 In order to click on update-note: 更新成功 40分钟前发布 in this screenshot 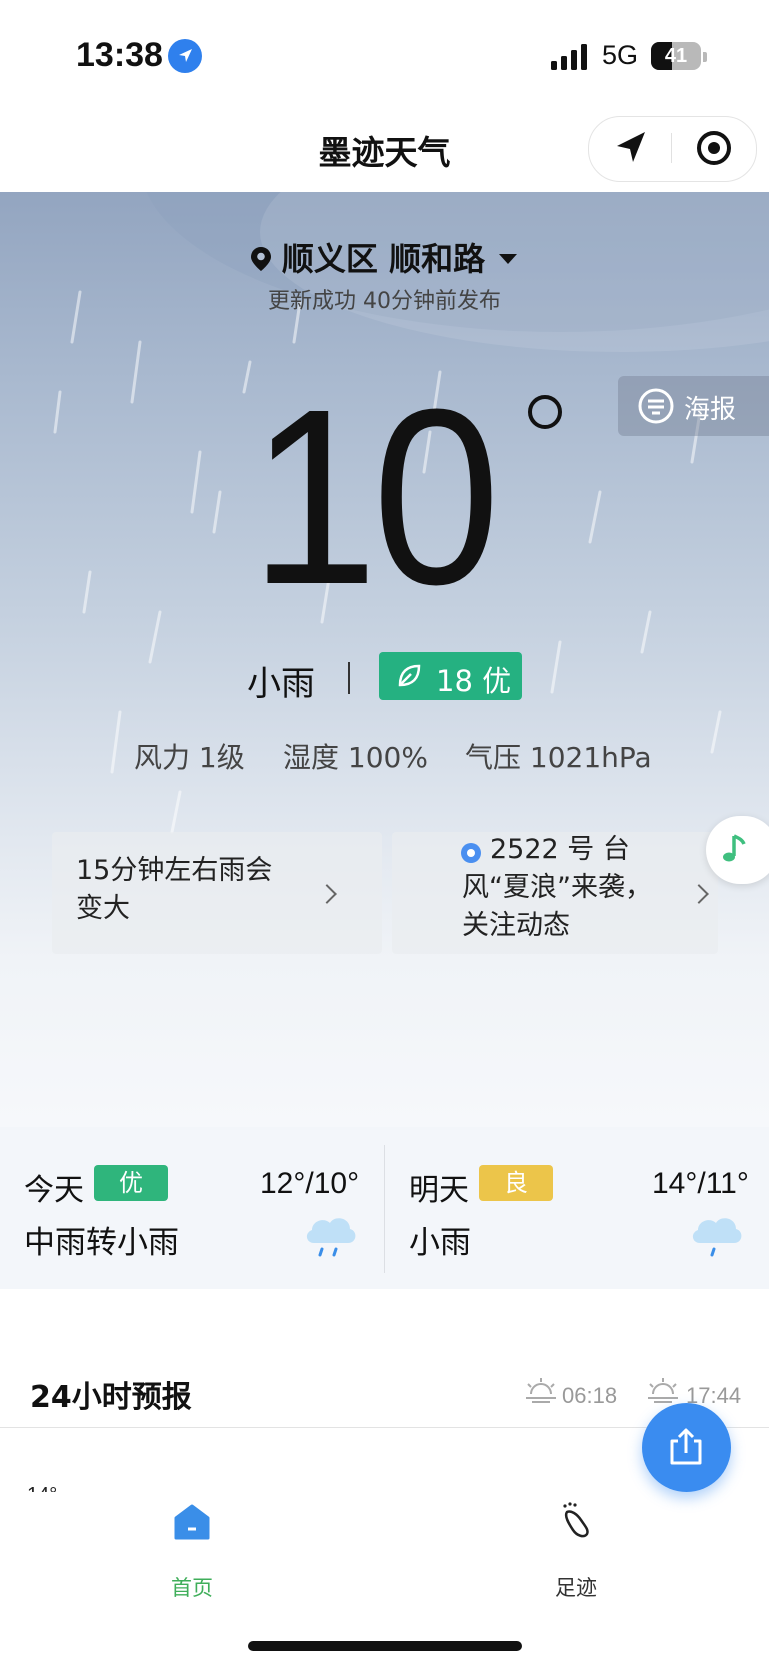, I will do `click(384, 301)`.